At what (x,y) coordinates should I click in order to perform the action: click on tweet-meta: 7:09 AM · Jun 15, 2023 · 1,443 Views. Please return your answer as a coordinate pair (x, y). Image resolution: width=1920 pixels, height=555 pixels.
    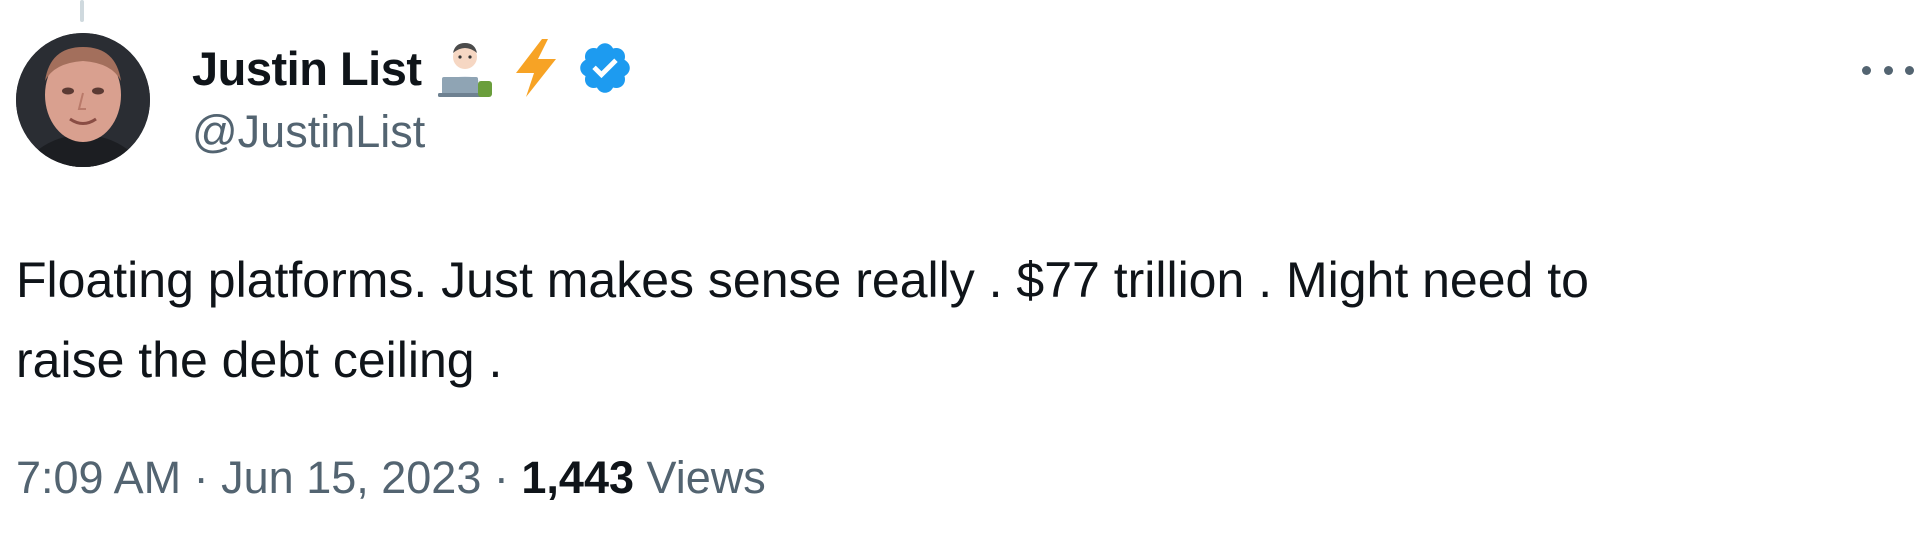
    Looking at the image, I should click on (391, 478).